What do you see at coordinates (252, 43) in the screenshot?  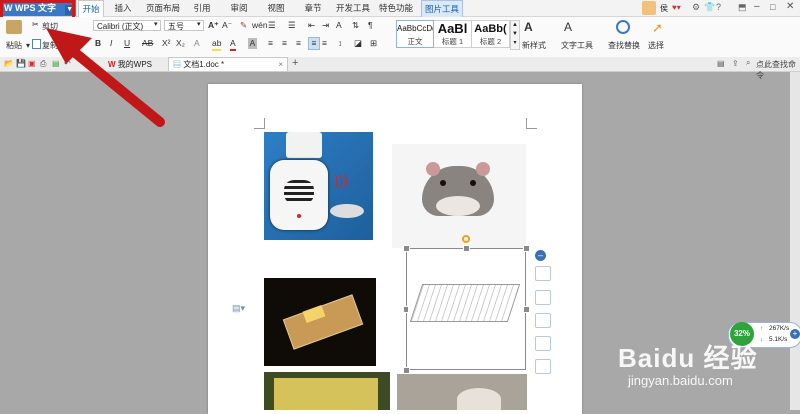 I see `char-shading-button: A` at bounding box center [252, 43].